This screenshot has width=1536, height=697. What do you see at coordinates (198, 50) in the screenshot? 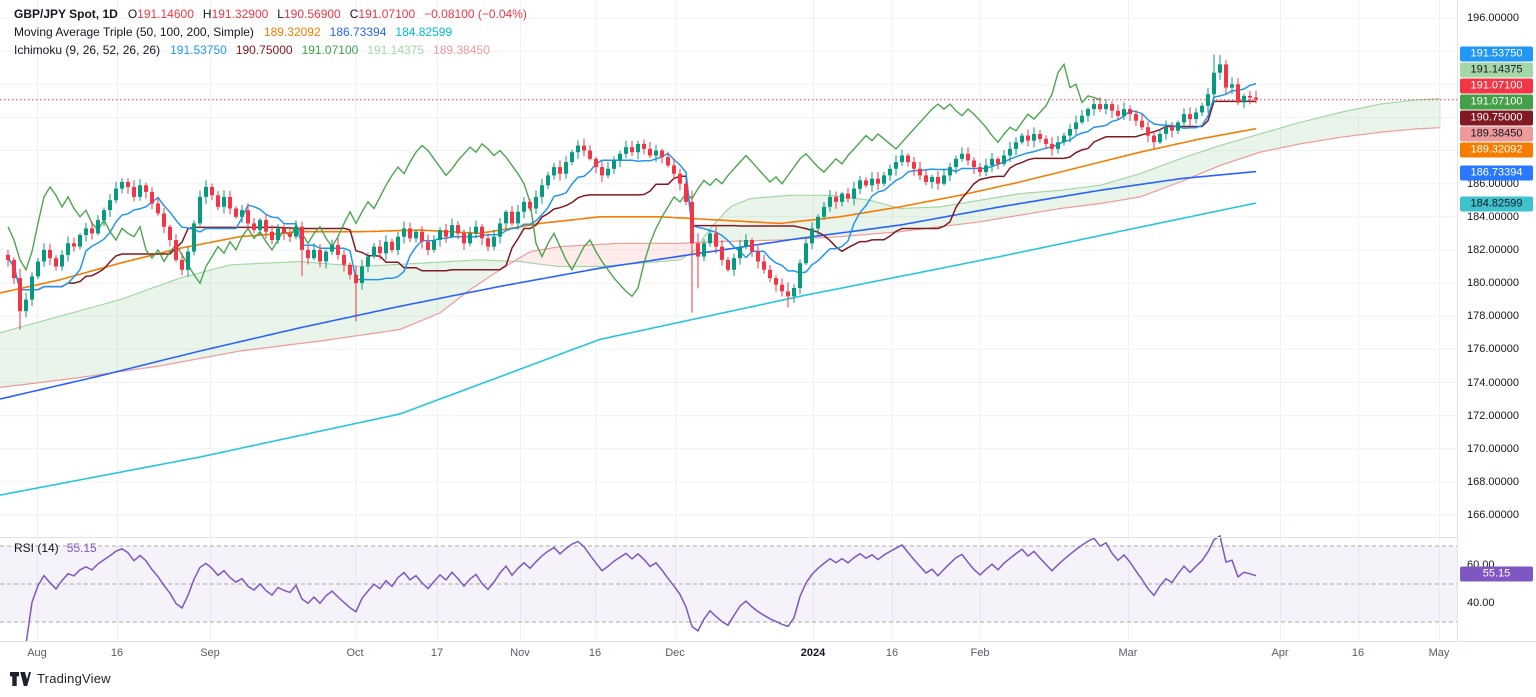
I see `ichimoku-conversion-value: 191.53750` at bounding box center [198, 50].